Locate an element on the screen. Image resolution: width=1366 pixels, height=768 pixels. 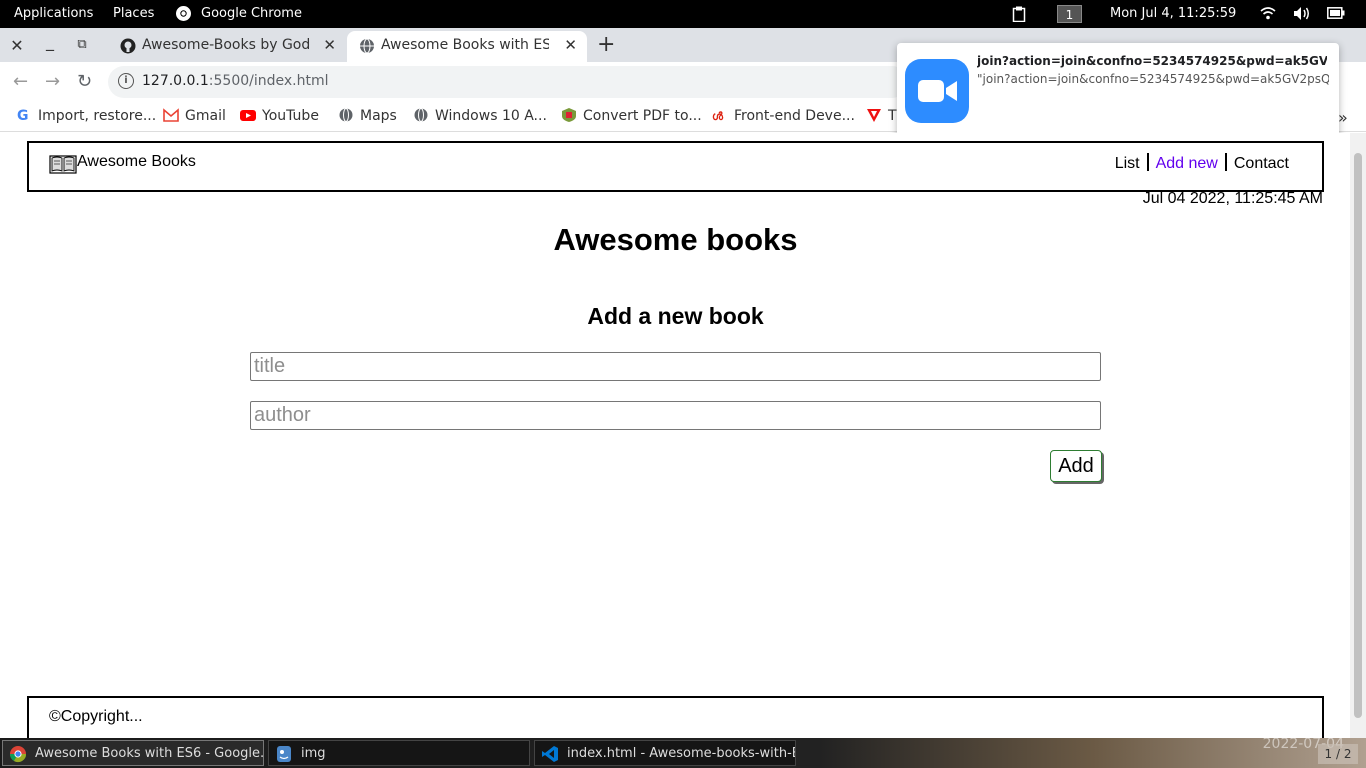
back-arrow-icon: ← is located at coordinates (20, 81).